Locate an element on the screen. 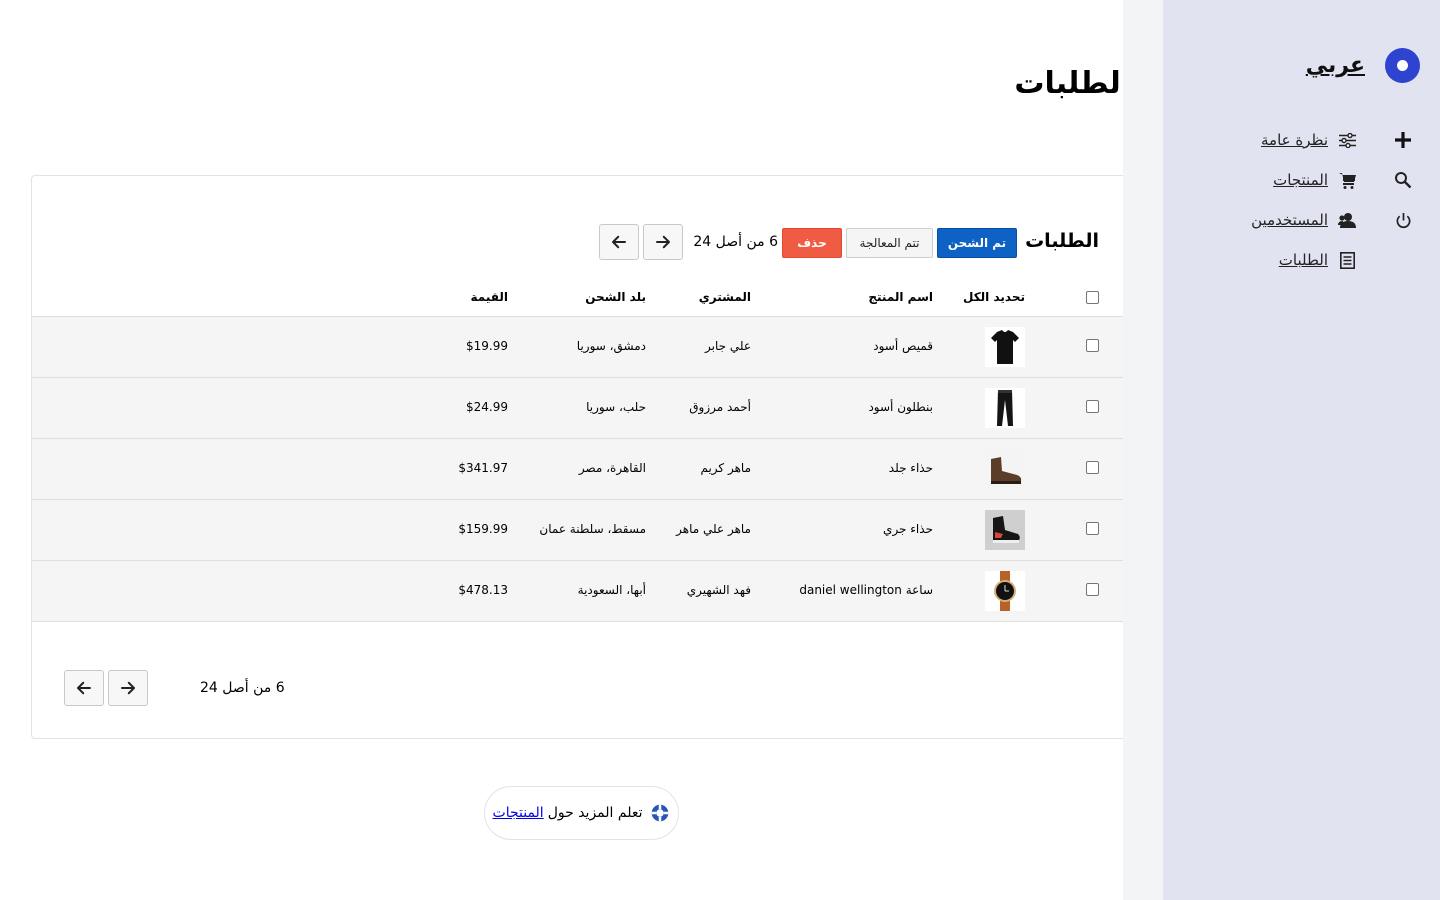  sidebar-actions is located at coordinates (1403, 180).